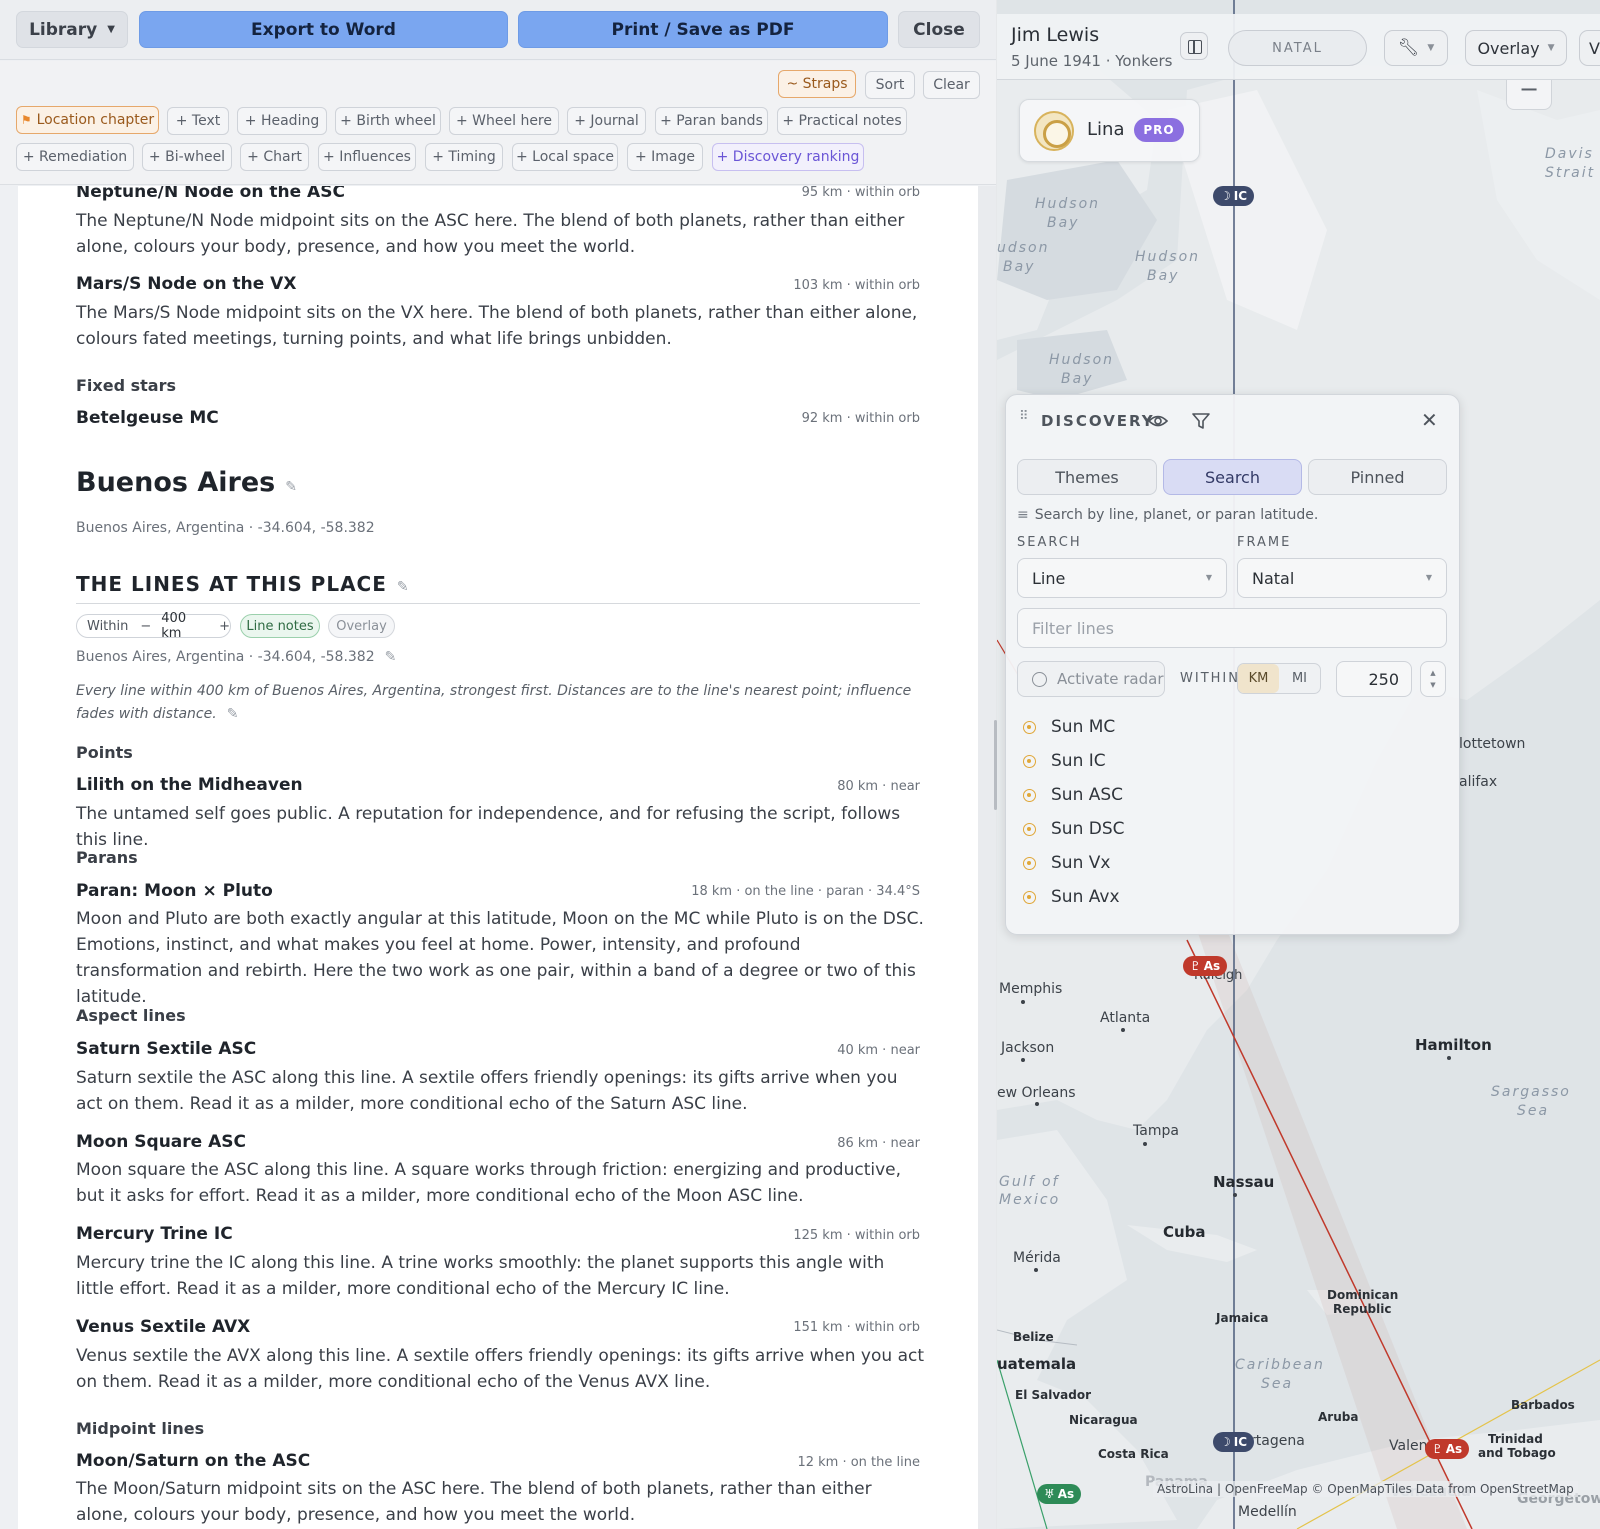  Describe the element at coordinates (388, 121) in the screenshot. I see `chip-birth-wheel: + Birth wheel` at that location.